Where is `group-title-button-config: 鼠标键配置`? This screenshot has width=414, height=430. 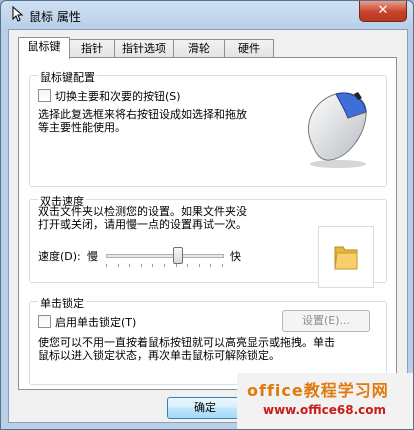
group-title-button-config: 鼠标键配置 is located at coordinates (67, 77).